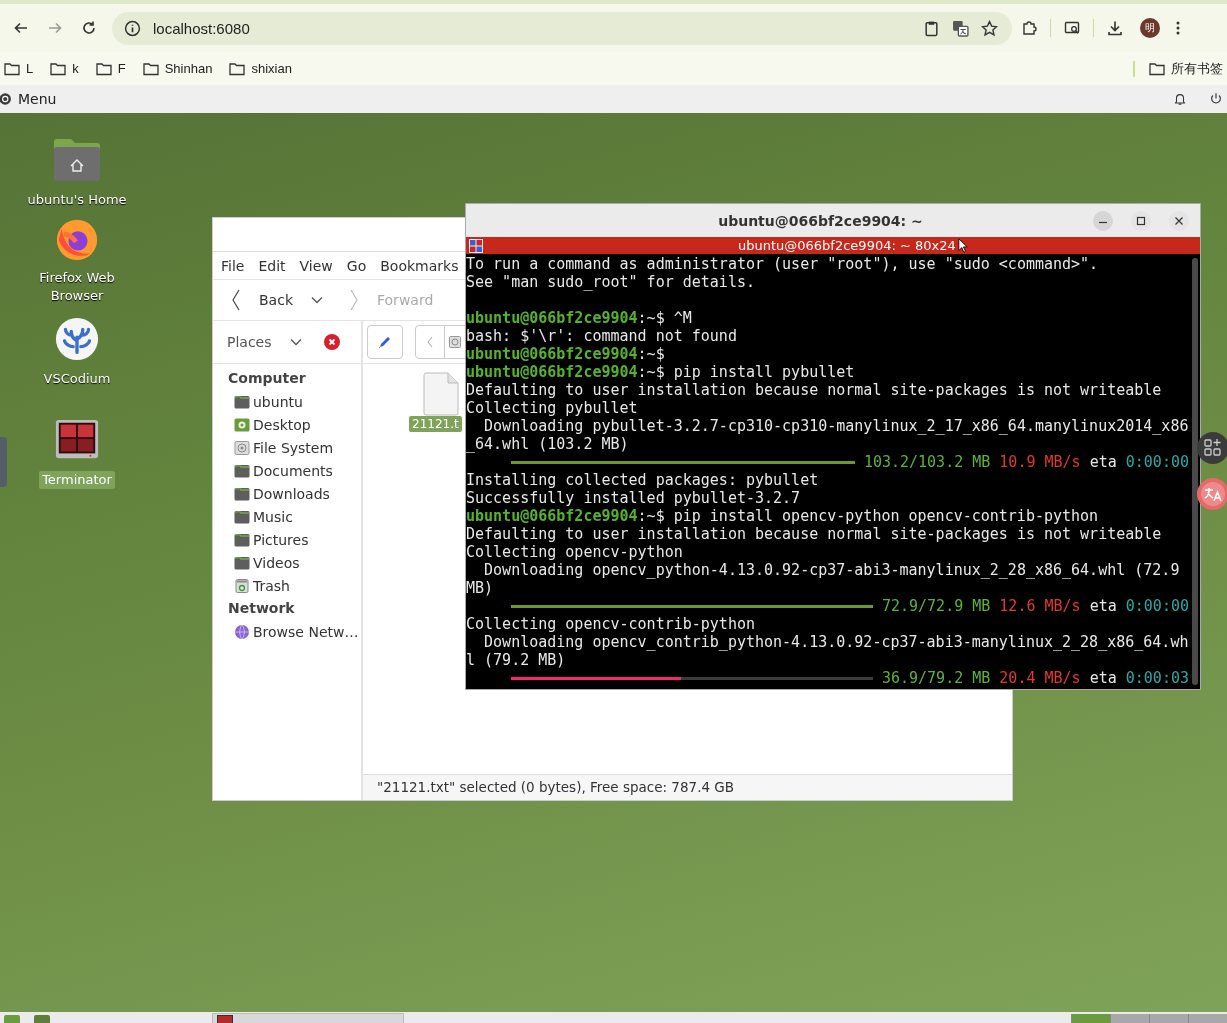  What do you see at coordinates (132, 28) in the screenshot?
I see `info-icon` at bounding box center [132, 28].